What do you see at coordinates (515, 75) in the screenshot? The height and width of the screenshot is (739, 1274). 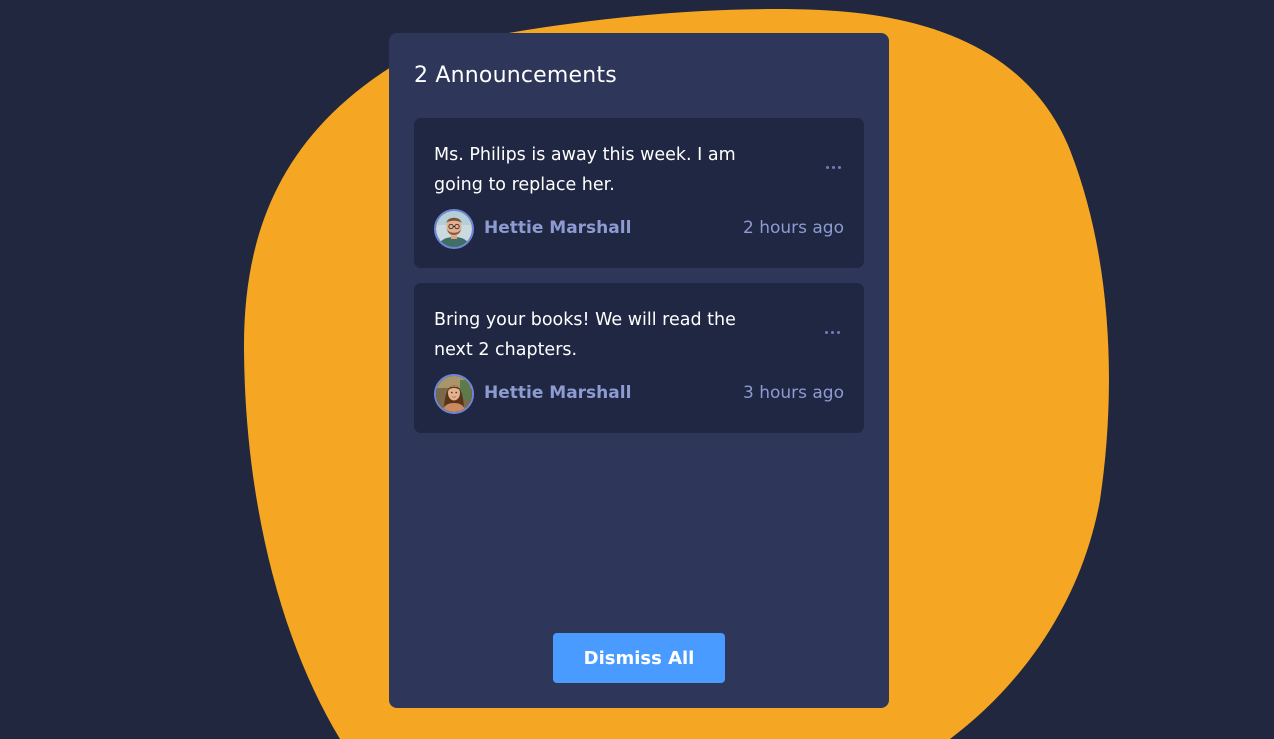 I see `panel-title: 2 Announcements` at bounding box center [515, 75].